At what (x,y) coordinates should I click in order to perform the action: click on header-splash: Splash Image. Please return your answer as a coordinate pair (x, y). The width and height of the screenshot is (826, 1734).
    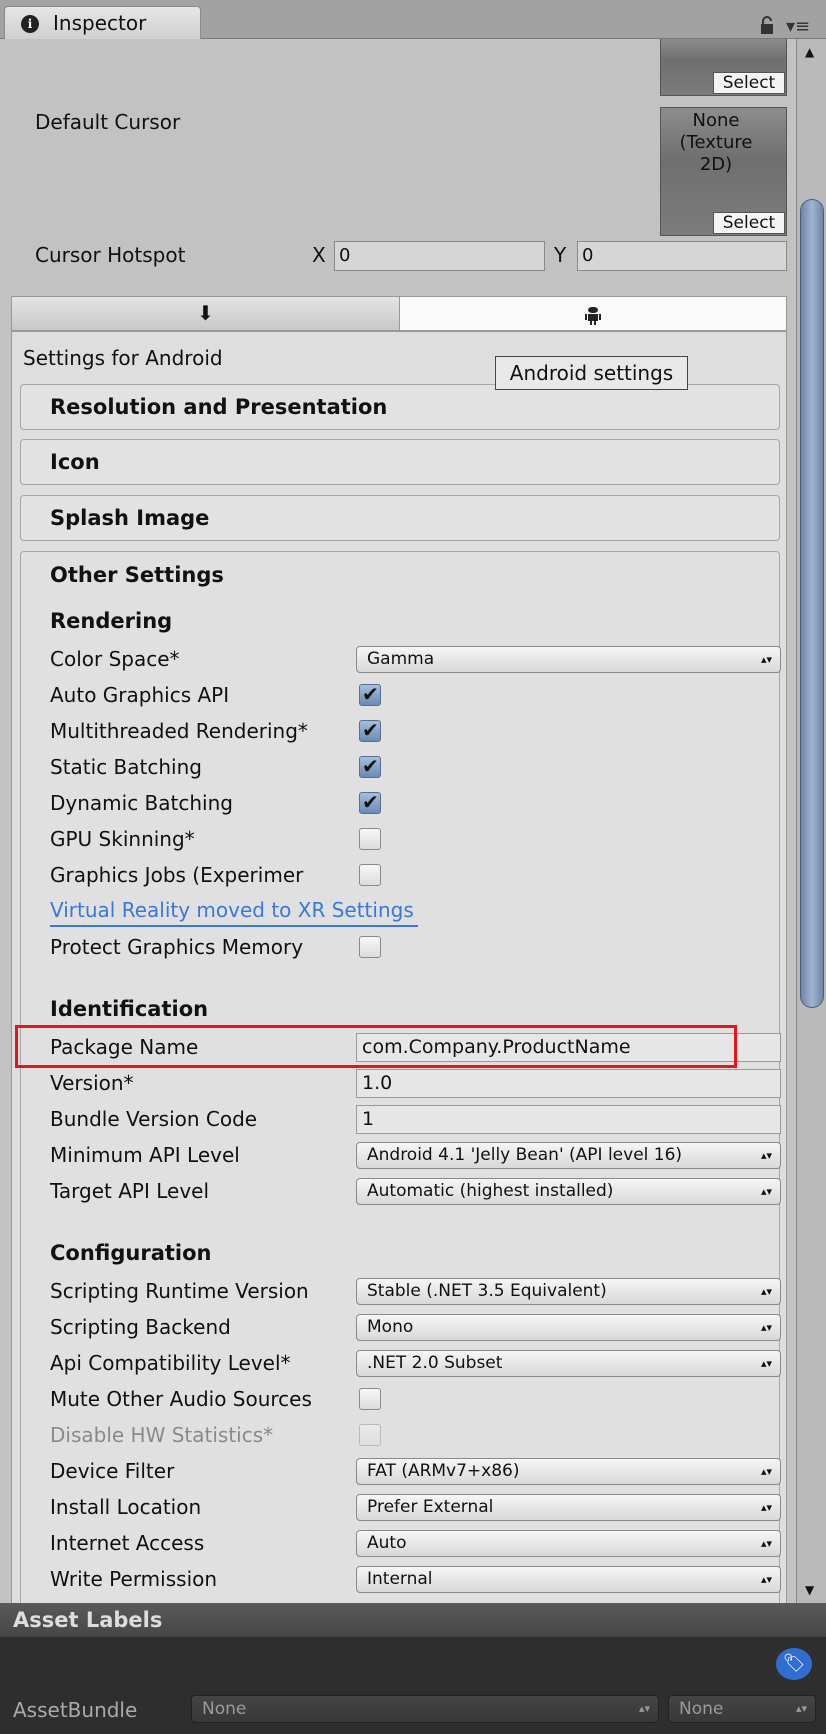
    Looking at the image, I should click on (400, 518).